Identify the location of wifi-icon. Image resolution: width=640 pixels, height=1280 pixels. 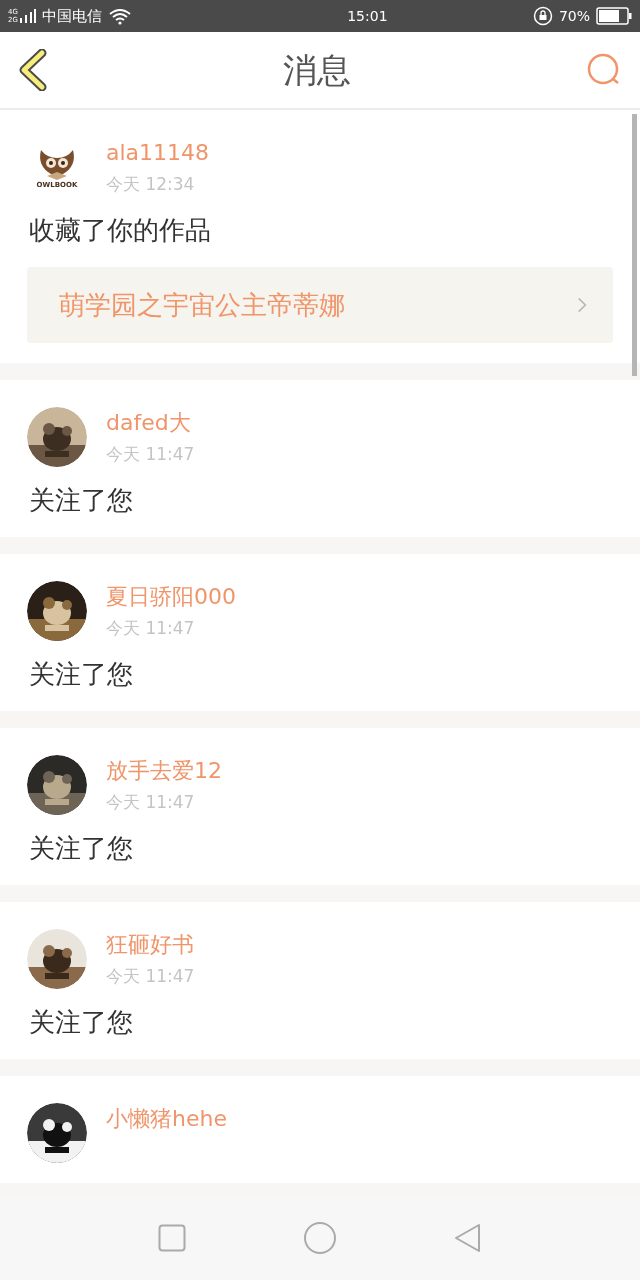
(119, 16).